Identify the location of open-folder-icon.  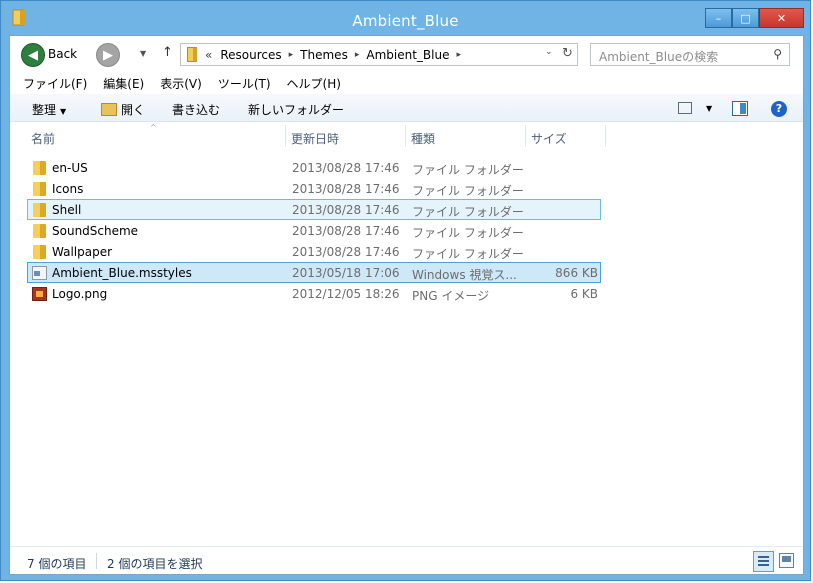
(109, 109).